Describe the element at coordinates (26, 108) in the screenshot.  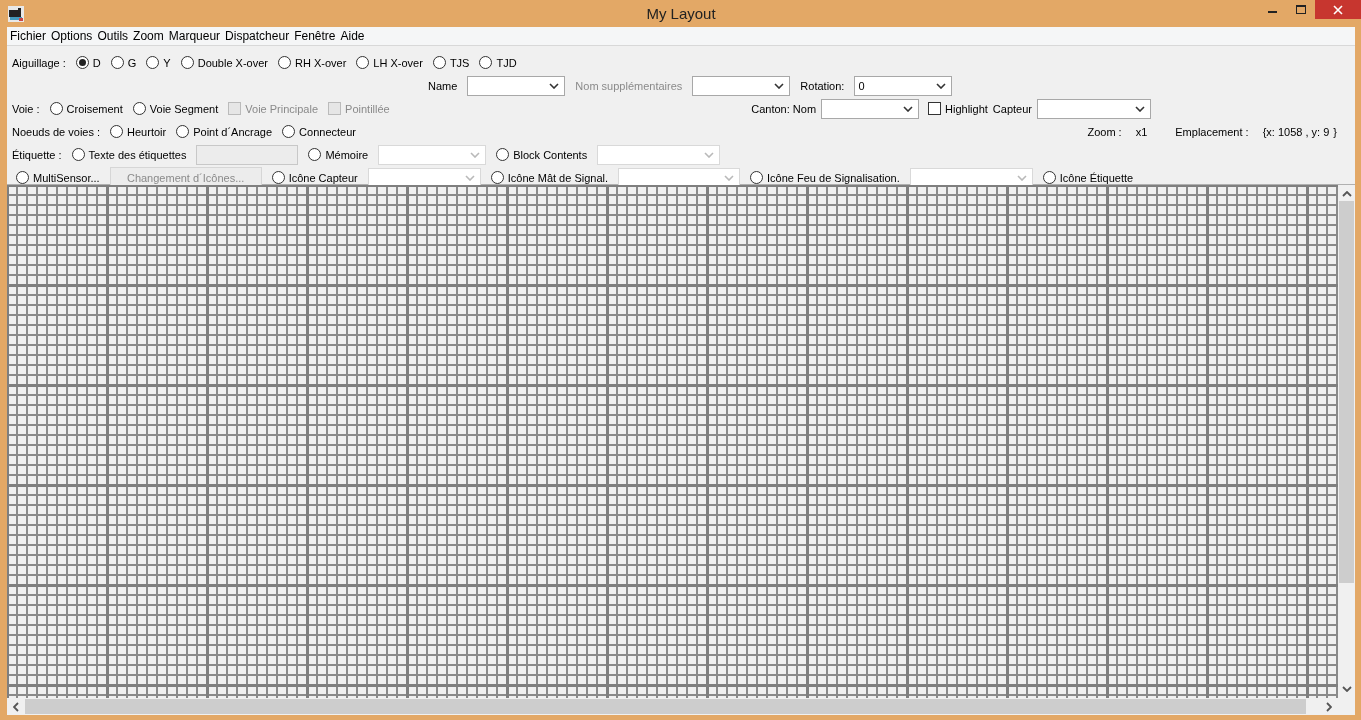
I see `field-label: Voie :` at that location.